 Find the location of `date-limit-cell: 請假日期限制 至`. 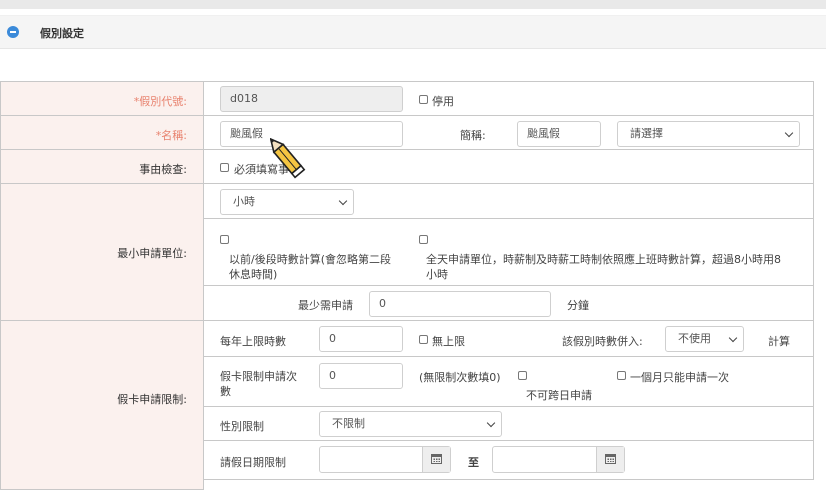

date-limit-cell: 請假日期限制 至 is located at coordinates (508, 460).